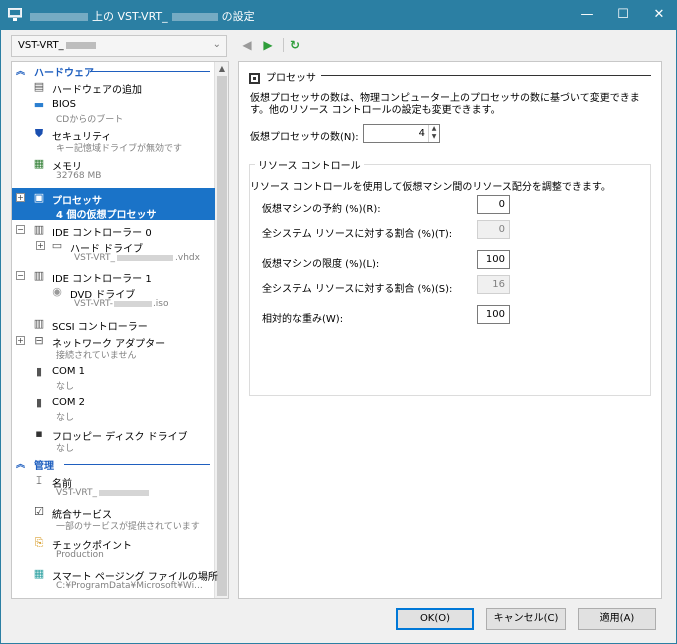  Describe the element at coordinates (97, 90) in the screenshot. I see `add-hardware-label: ハードウェアの追加` at that location.